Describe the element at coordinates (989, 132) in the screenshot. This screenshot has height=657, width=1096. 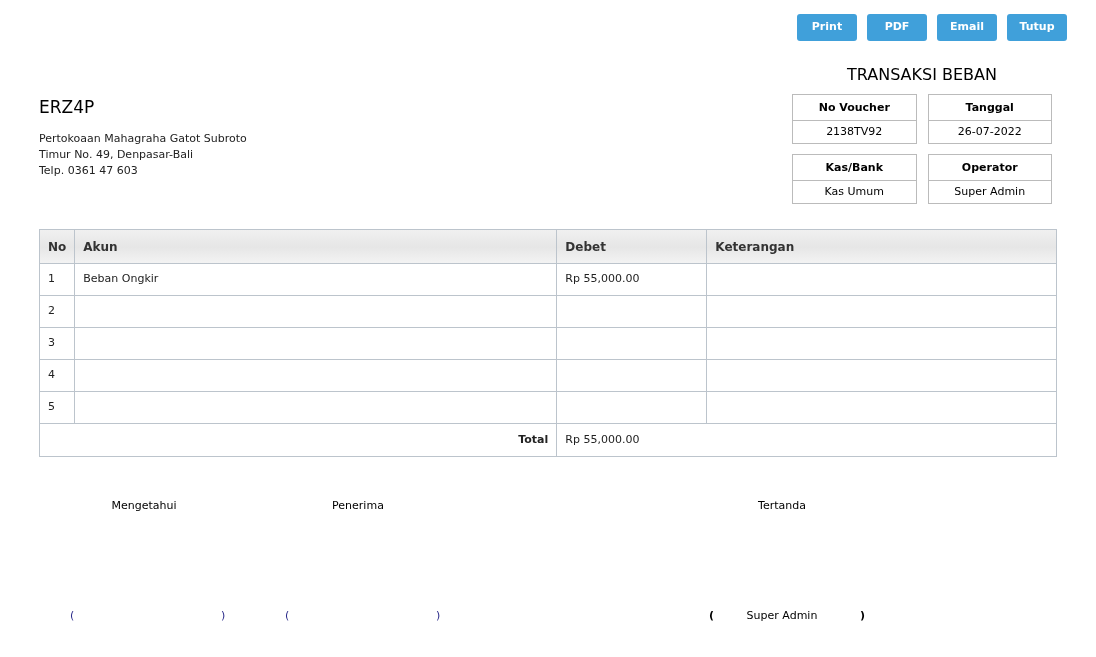
I see `info-value: 26-07-2022` at that location.